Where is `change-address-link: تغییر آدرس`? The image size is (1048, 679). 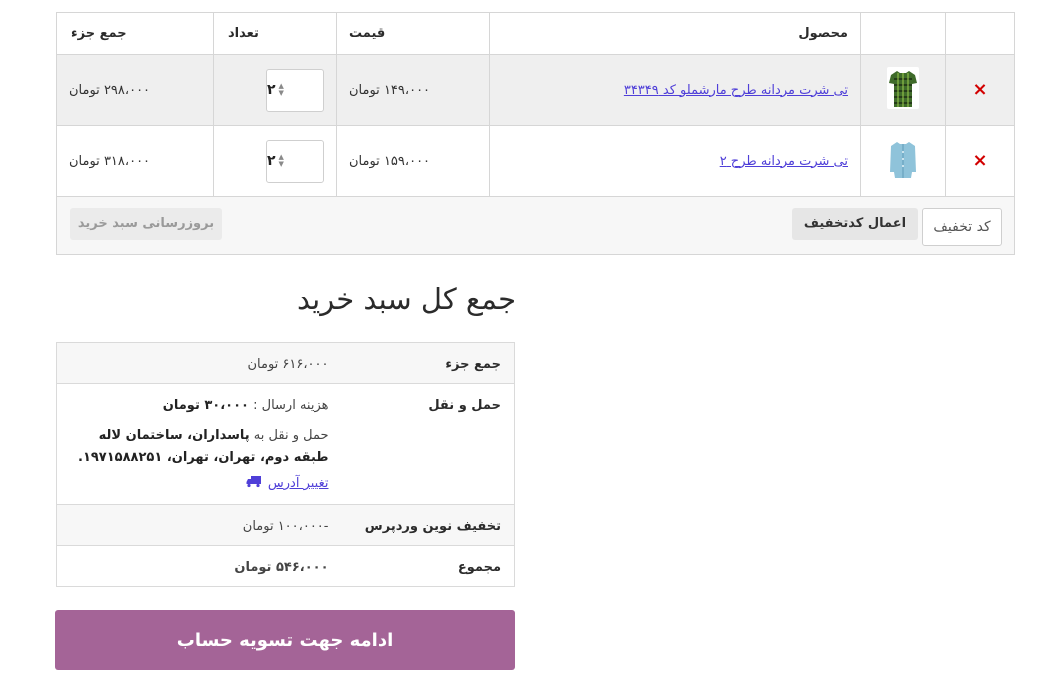 change-address-link: تغییر آدرس is located at coordinates (298, 483).